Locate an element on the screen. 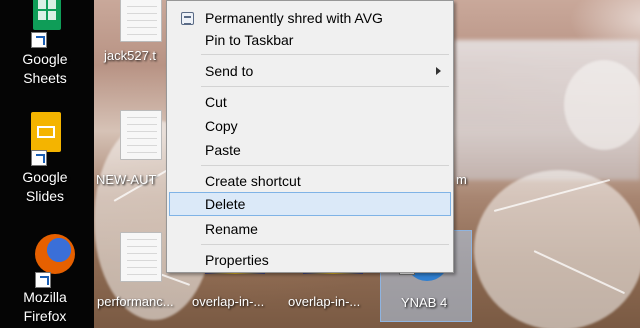  icon-label: Mozilla Firefox is located at coordinates (45, 306).